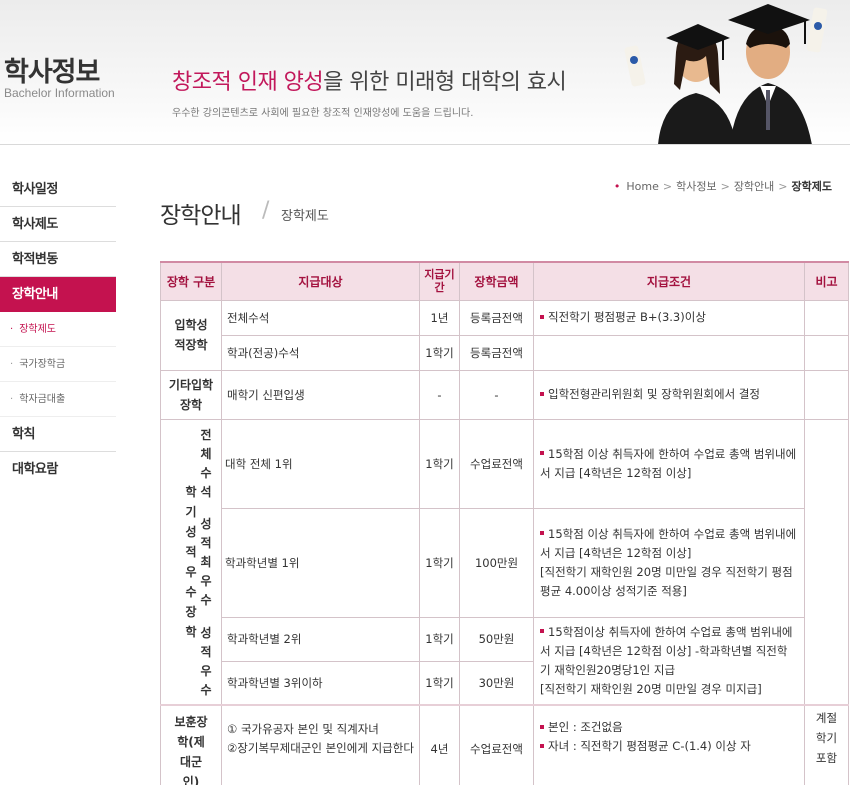 The image size is (850, 785). What do you see at coordinates (191, 394) in the screenshot?
I see `category-other: 기타입학장학` at bounding box center [191, 394].